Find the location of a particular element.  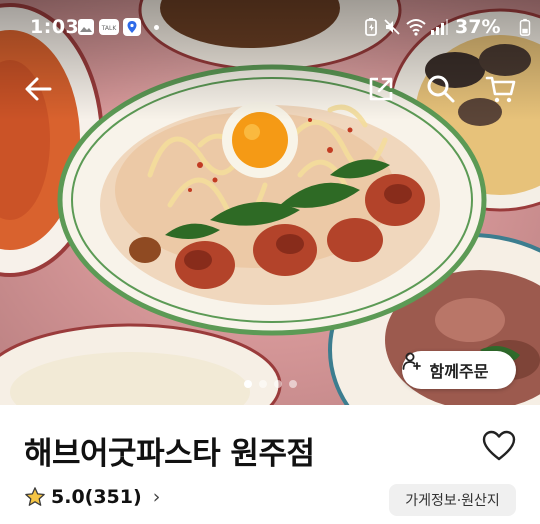

people-add-icon is located at coordinates (411, 361).